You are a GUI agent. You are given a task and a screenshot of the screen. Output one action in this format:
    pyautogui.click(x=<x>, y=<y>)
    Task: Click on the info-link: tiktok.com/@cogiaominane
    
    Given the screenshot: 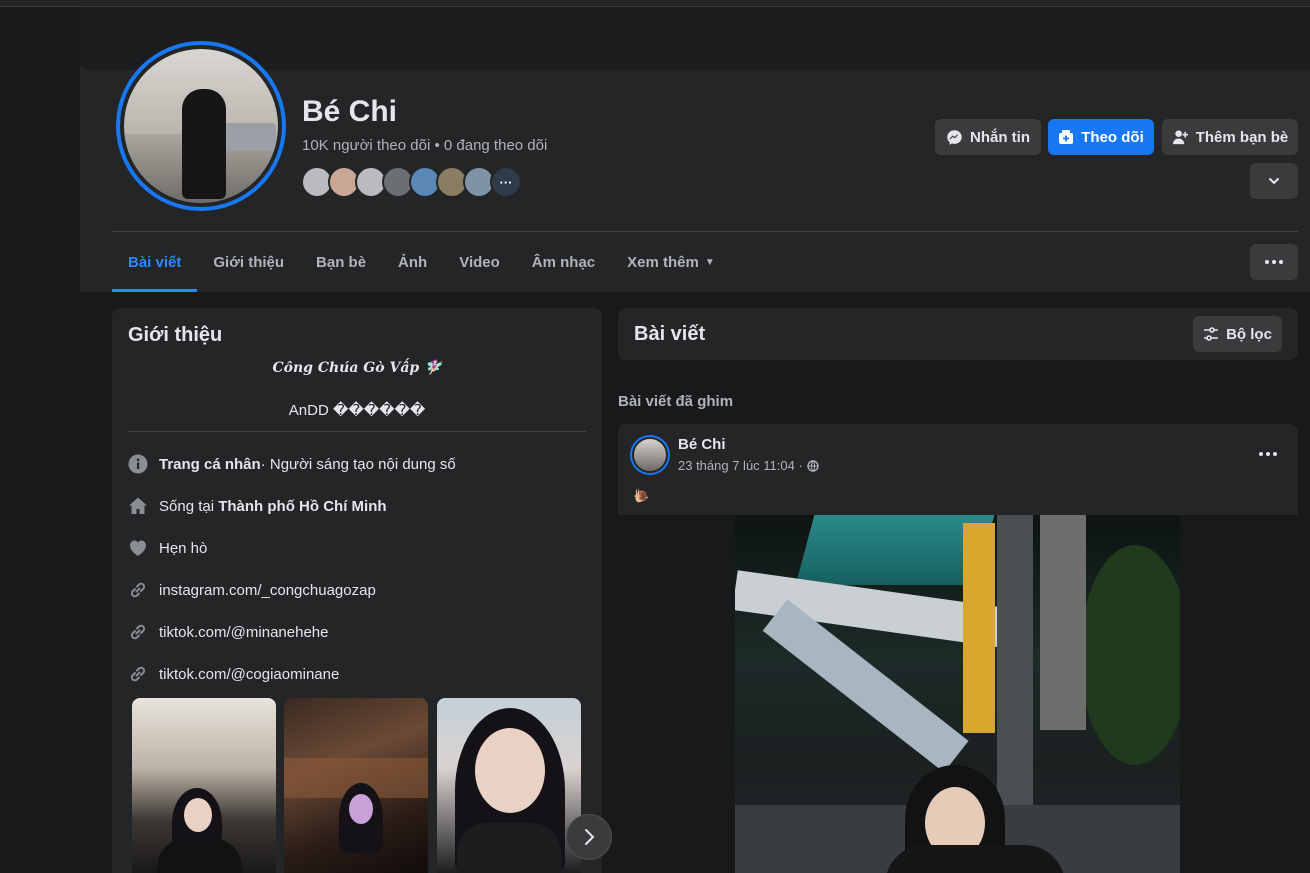 What is the action you would take?
    pyautogui.click(x=233, y=674)
    